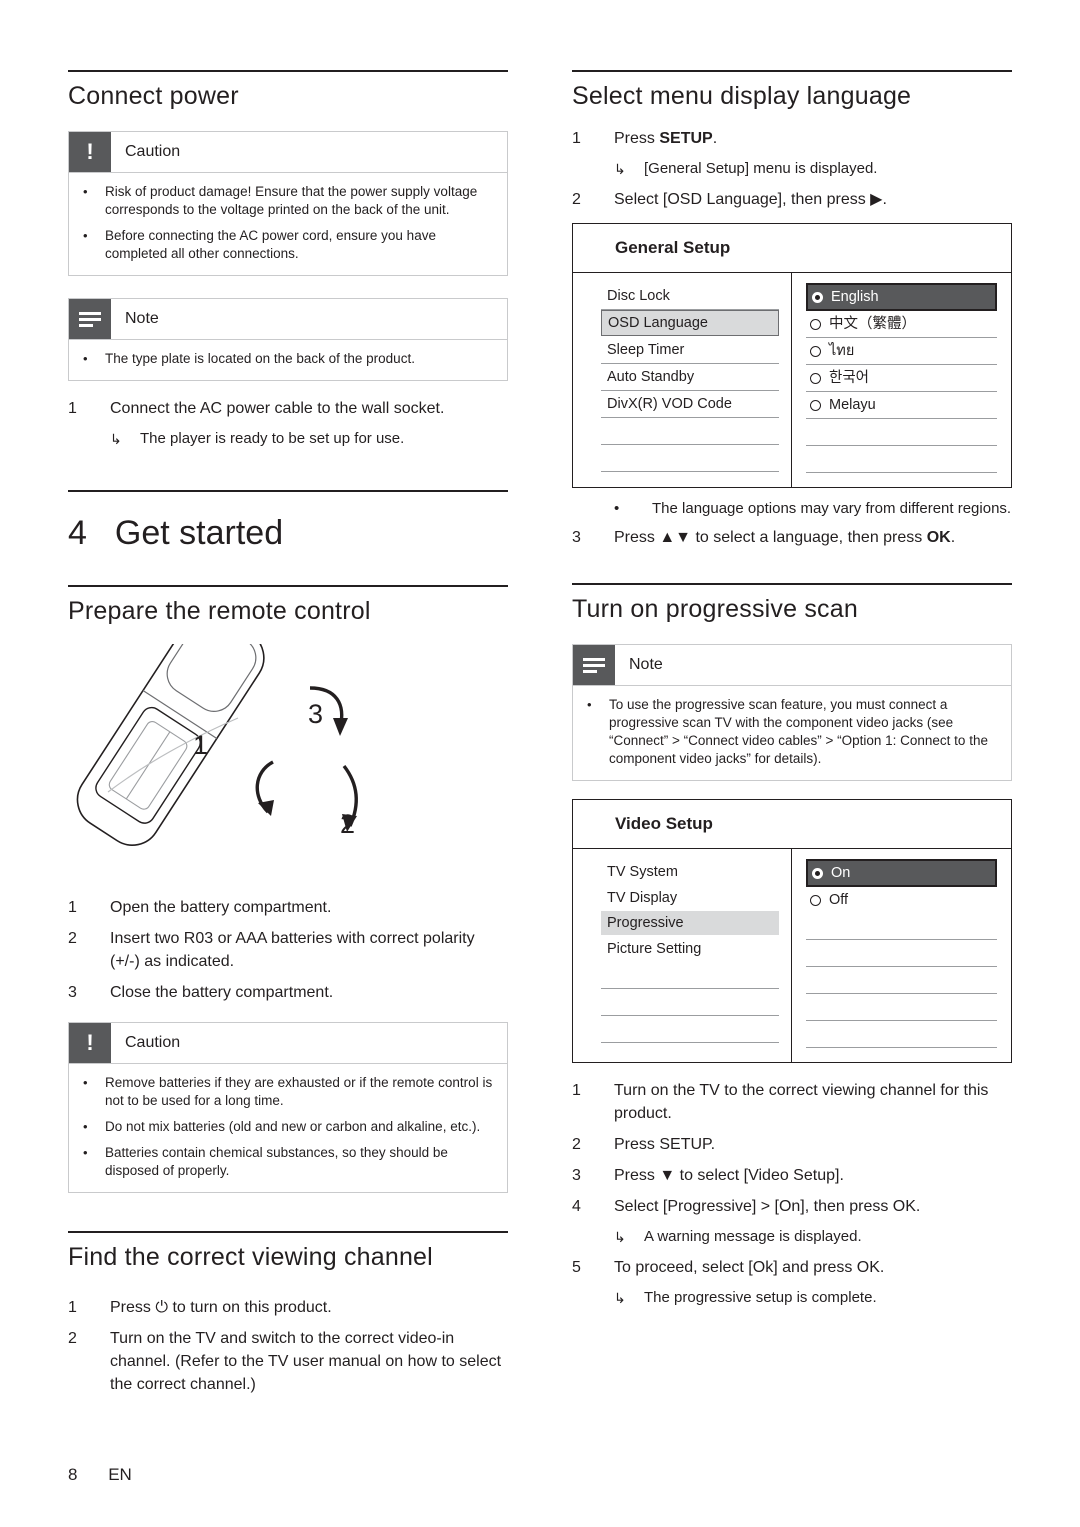 This screenshot has height=1527, width=1080. I want to click on list-item: 1 Press ⏻ to turn on this product., so click(288, 1307).